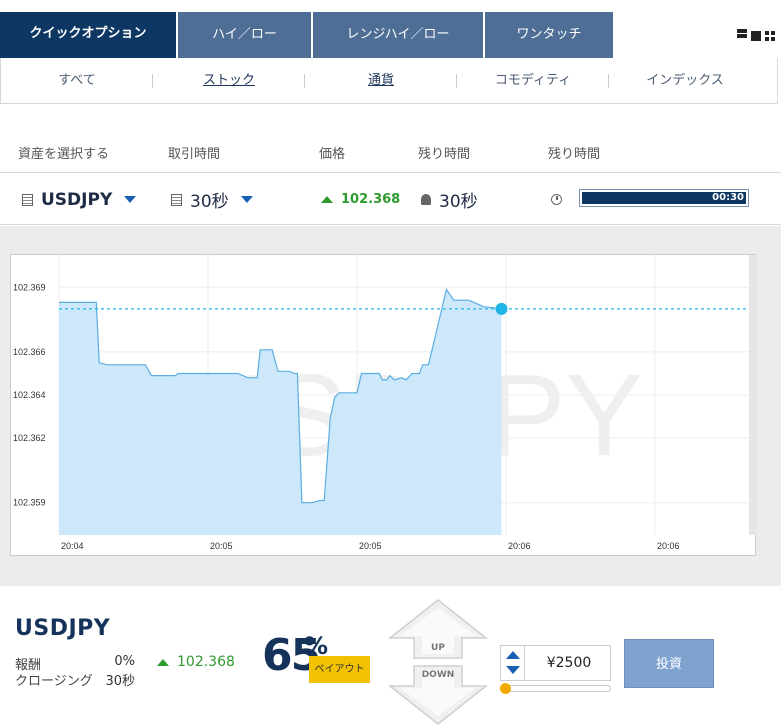  I want to click on tab-one-touch: ワンタッチ, so click(549, 35).